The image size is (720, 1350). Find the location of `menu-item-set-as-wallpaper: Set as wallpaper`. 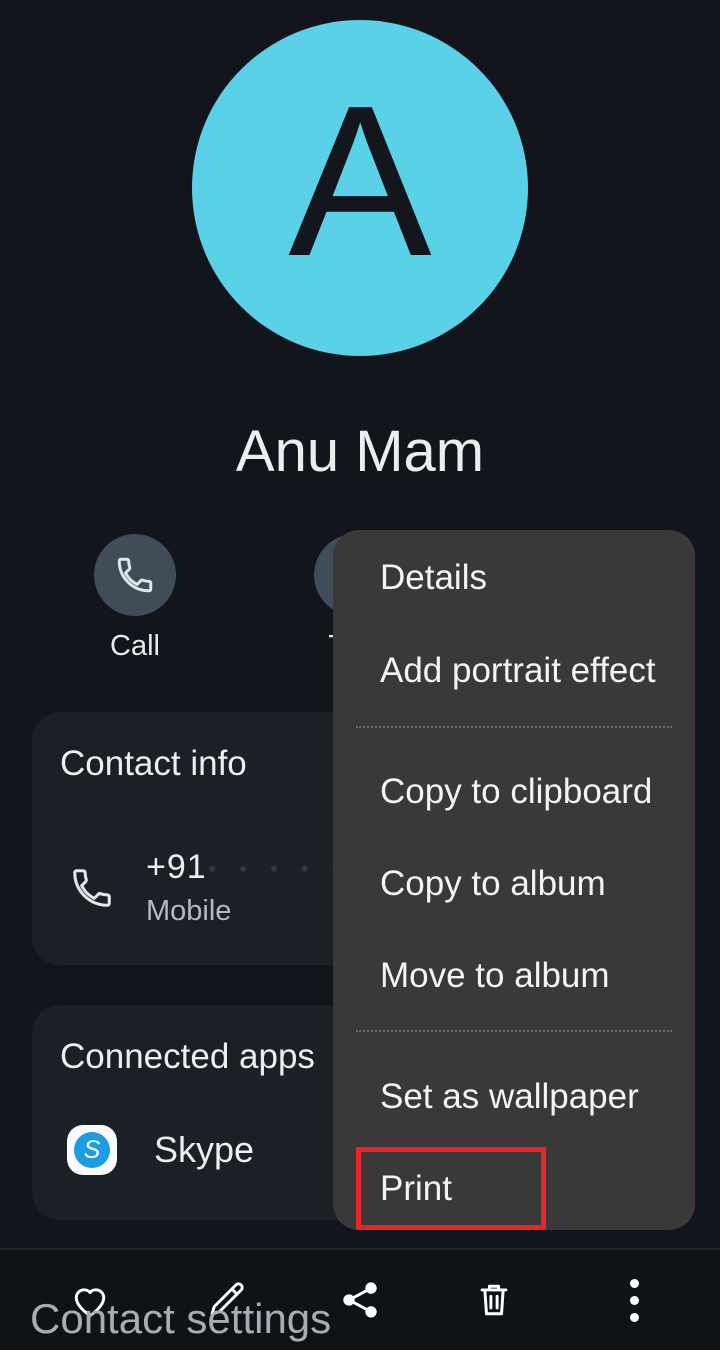

menu-item-set-as-wallpaper: Set as wallpaper is located at coordinates (514, 1097).